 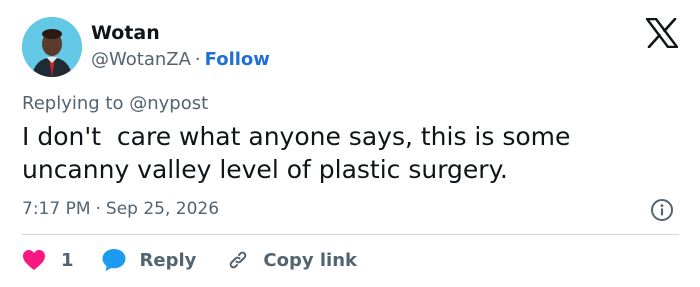 What do you see at coordinates (56, 209) in the screenshot?
I see `tweet-time: 7:17 PM` at bounding box center [56, 209].